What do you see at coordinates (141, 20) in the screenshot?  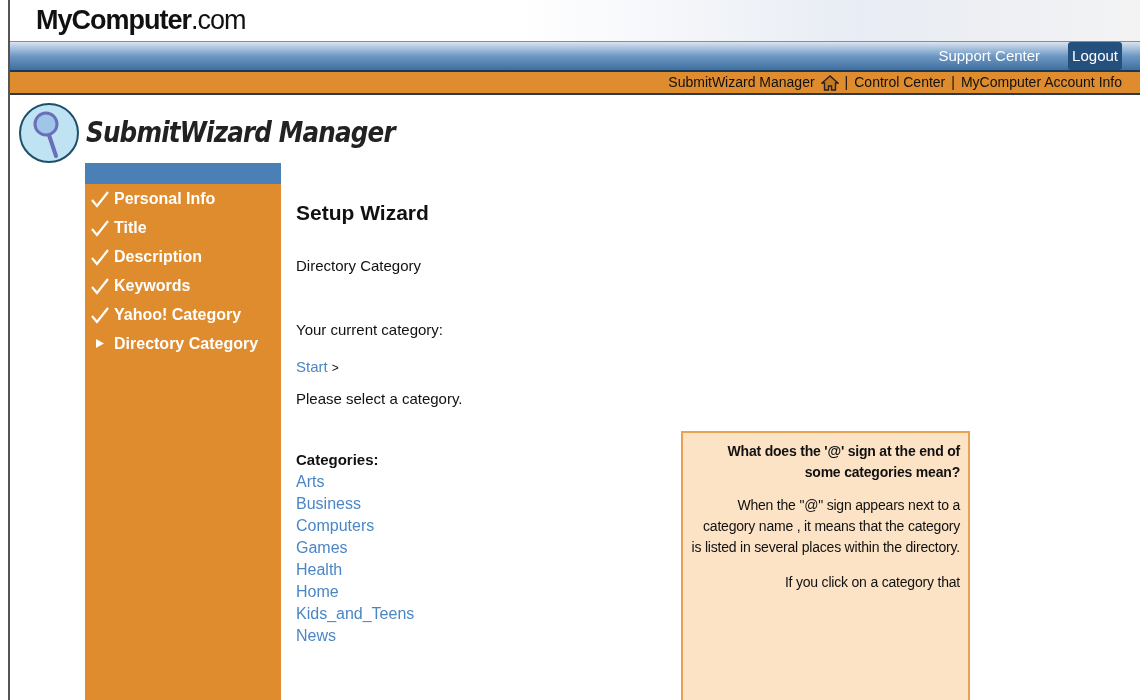 I see `logo-text: MyComputer.com` at bounding box center [141, 20].